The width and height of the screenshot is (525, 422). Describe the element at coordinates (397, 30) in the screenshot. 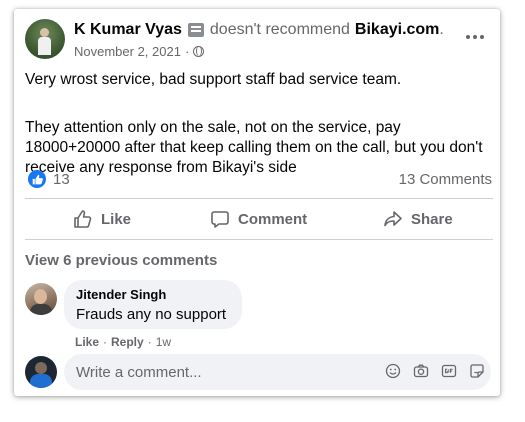

I see `business-name: Bikayi.com` at that location.